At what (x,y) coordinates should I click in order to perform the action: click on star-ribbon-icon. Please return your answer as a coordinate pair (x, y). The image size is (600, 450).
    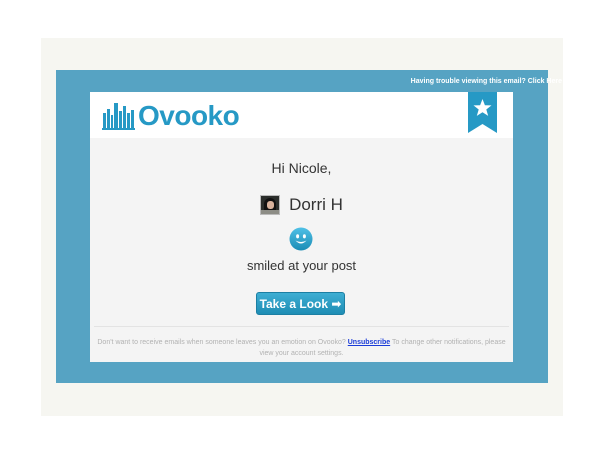
    Looking at the image, I should click on (482, 112).